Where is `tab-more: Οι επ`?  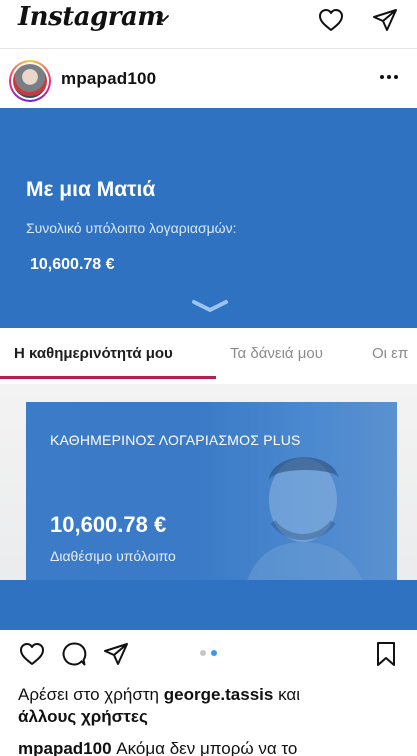
tab-more: Οι επ is located at coordinates (390, 353).